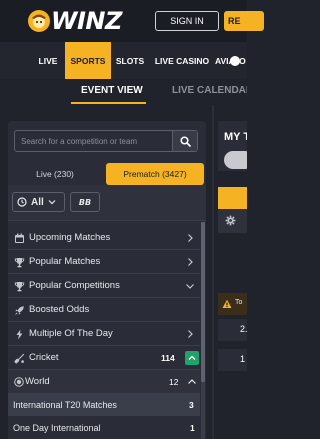 The width and height of the screenshot is (320, 439). Describe the element at coordinates (74, 285) in the screenshot. I see `menu-label: Popular Competitions` at that location.